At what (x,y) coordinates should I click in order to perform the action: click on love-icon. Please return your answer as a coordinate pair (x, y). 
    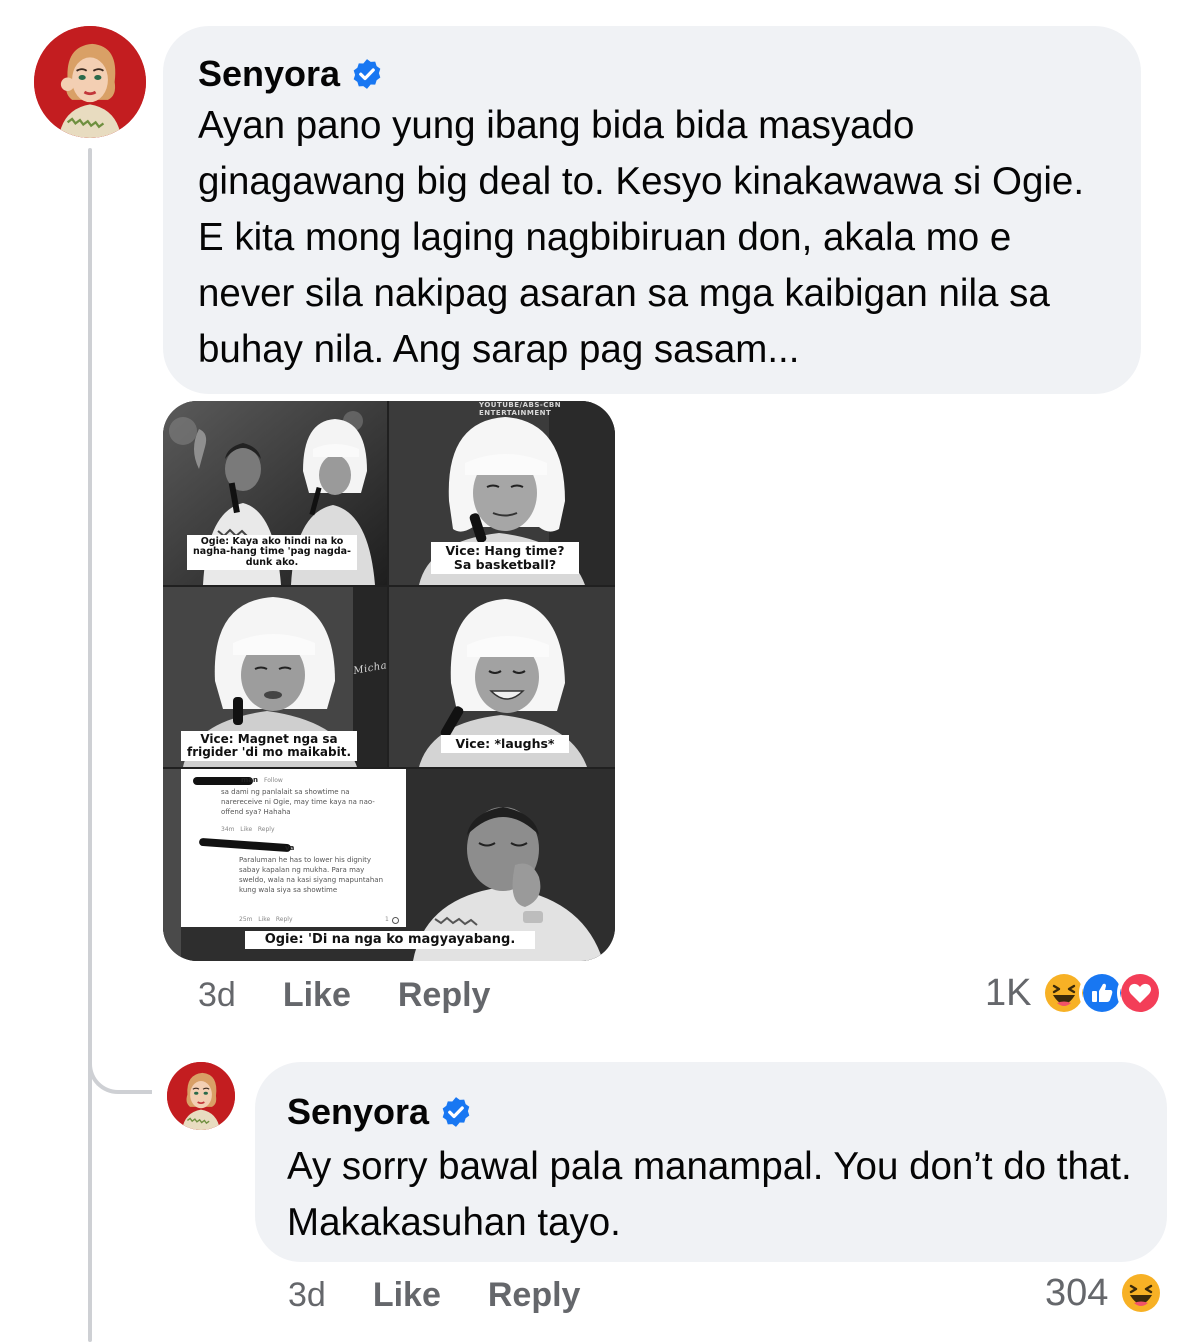
    Looking at the image, I should click on (1140, 993).